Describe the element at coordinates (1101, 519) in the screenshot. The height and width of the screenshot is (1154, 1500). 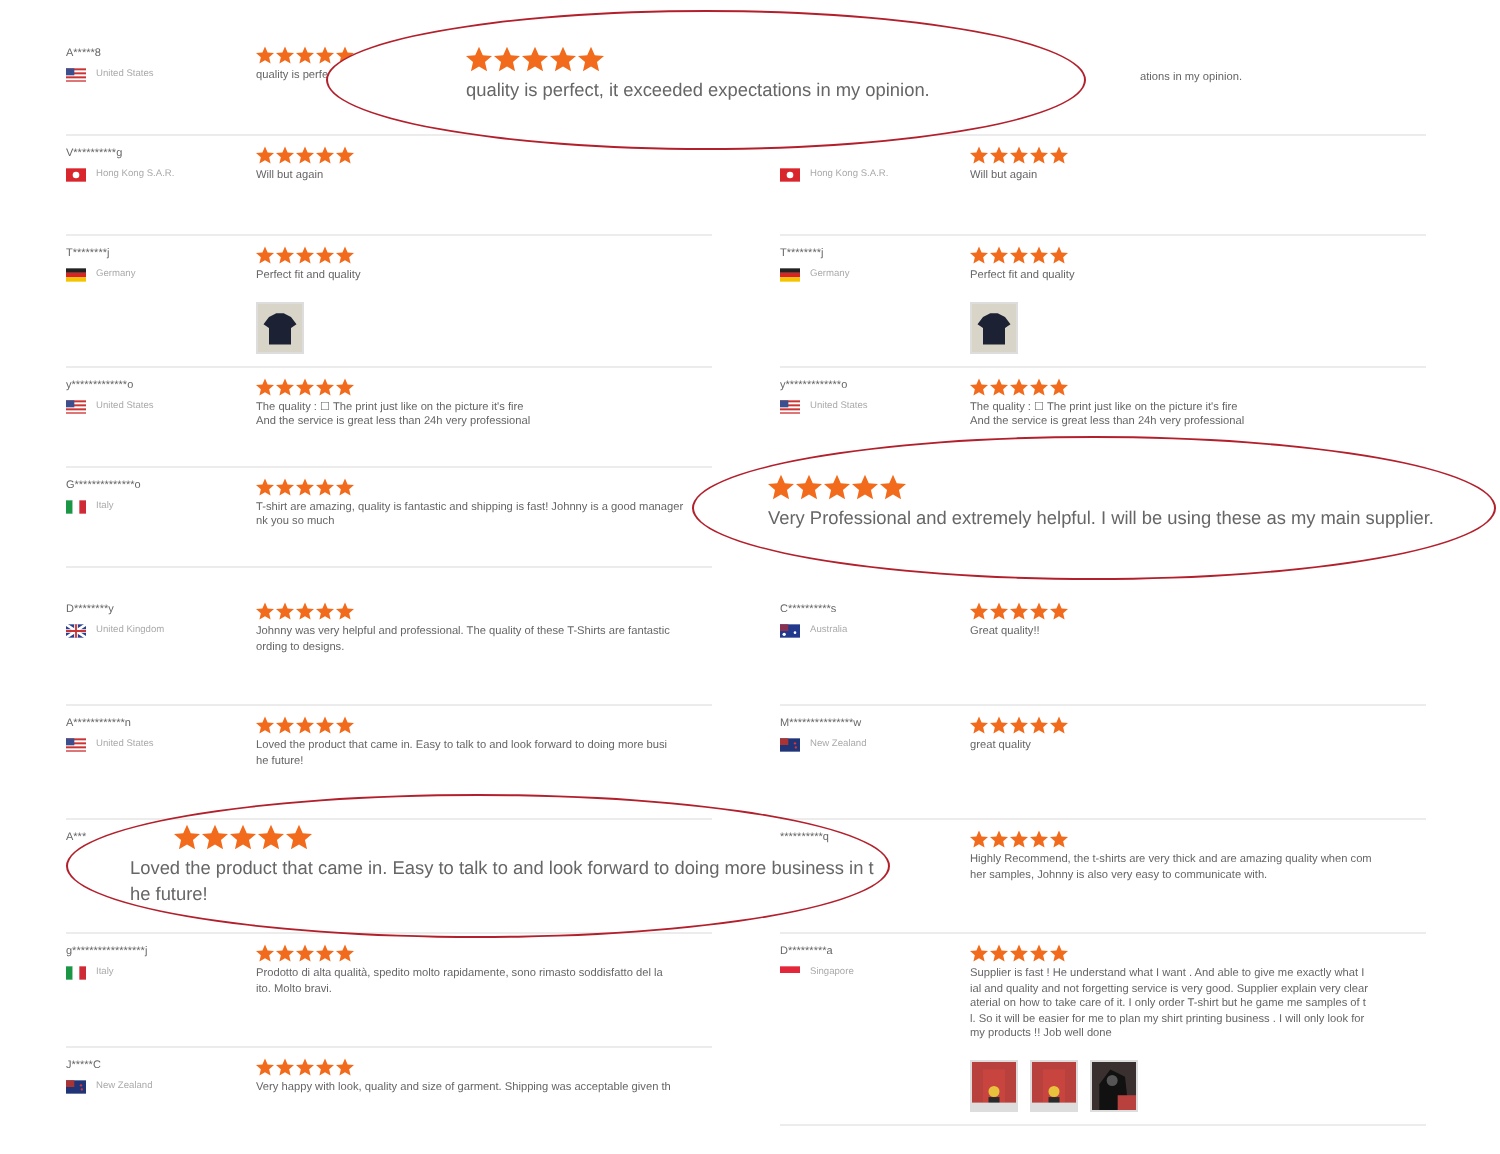
I see `callout-text: Very Professional and extremely helpful. I will be using these as my main supplier.` at that location.